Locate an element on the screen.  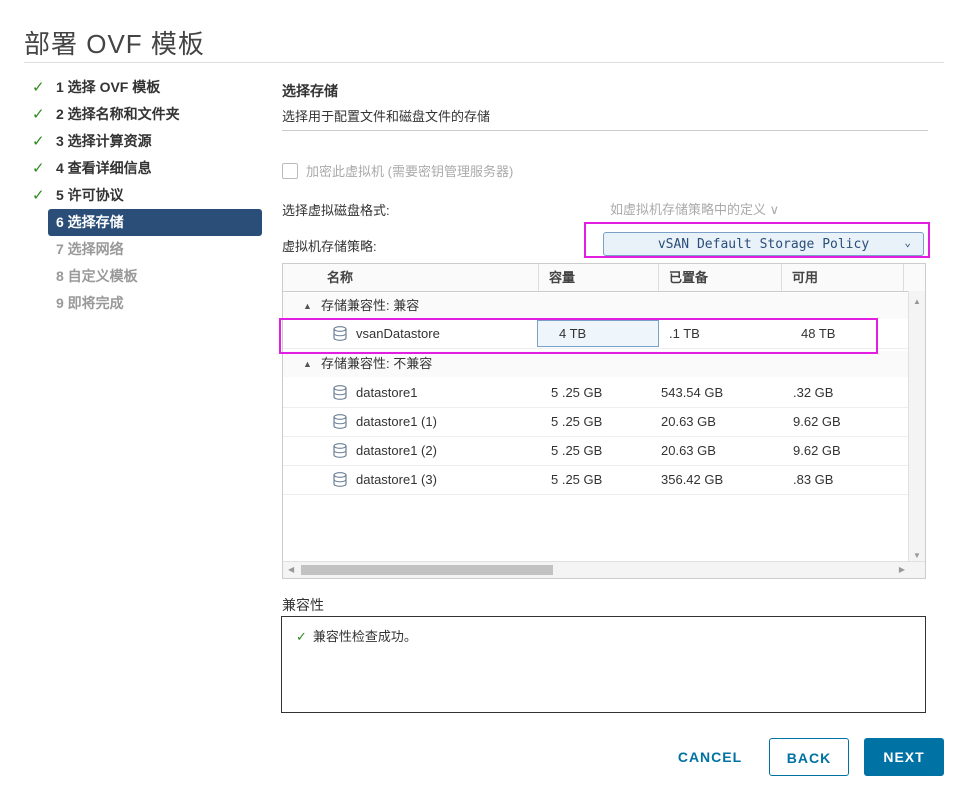
compatibility-title: 兼容性 is located at coordinates (303, 605).